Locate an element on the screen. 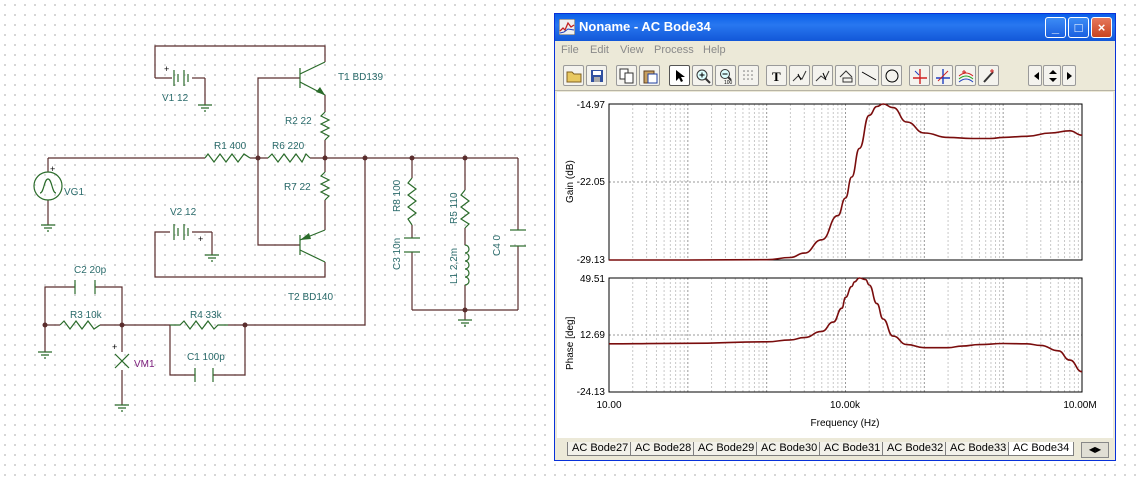  grid-icon is located at coordinates (748, 75).